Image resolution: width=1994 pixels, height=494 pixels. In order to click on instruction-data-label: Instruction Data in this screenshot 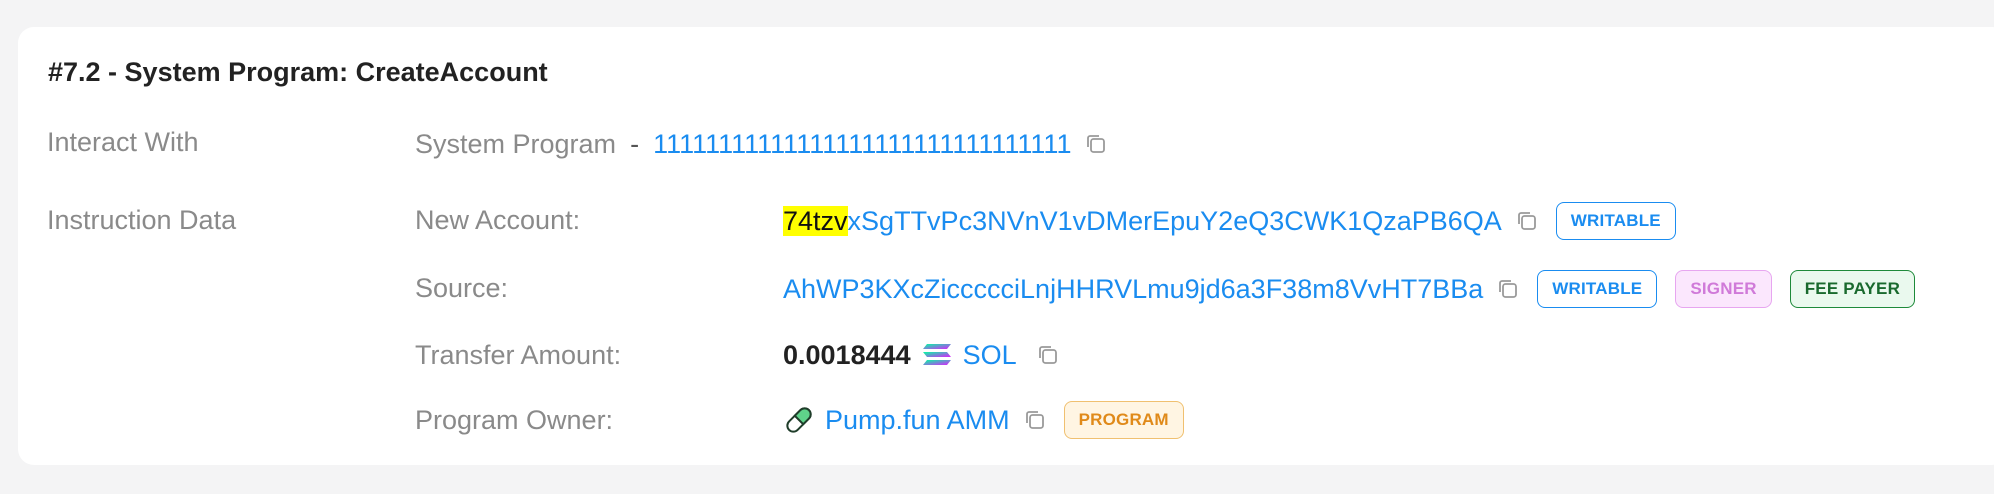, I will do `click(142, 220)`.